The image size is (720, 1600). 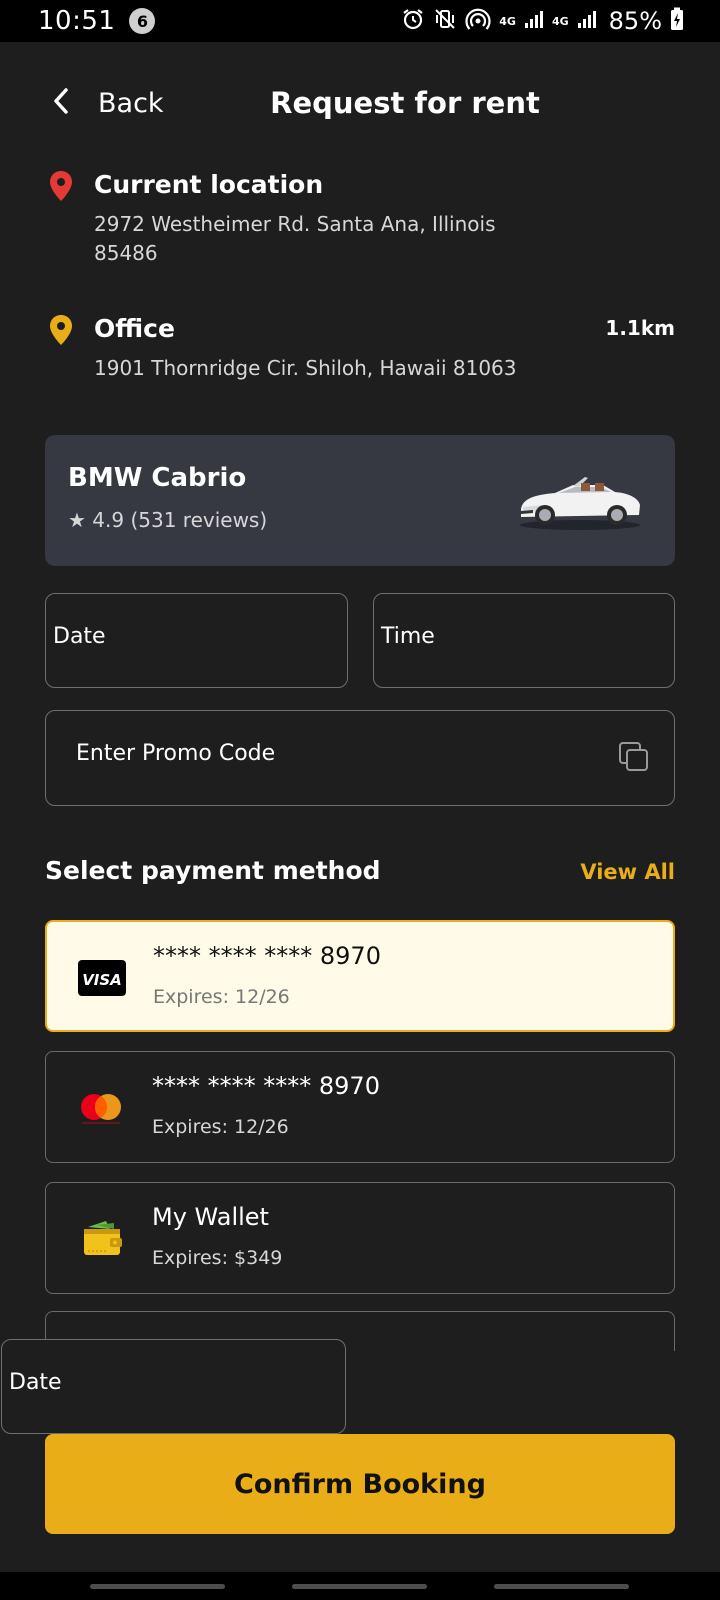 What do you see at coordinates (360, 21) in the screenshot?
I see `status-bar: 10:51 6 4G 4G 85%` at bounding box center [360, 21].